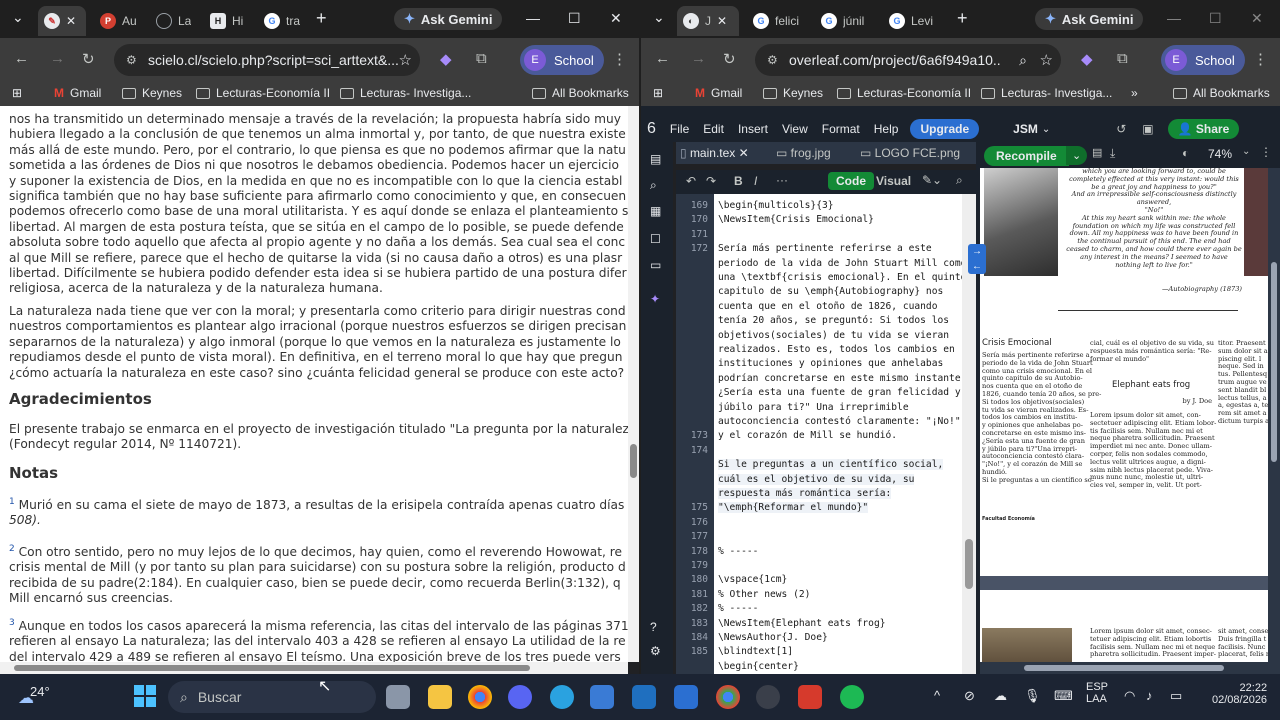  Describe the element at coordinates (793, 508) in the screenshot. I see `code-line: "\emph{Reformar el mundo}"` at that location.